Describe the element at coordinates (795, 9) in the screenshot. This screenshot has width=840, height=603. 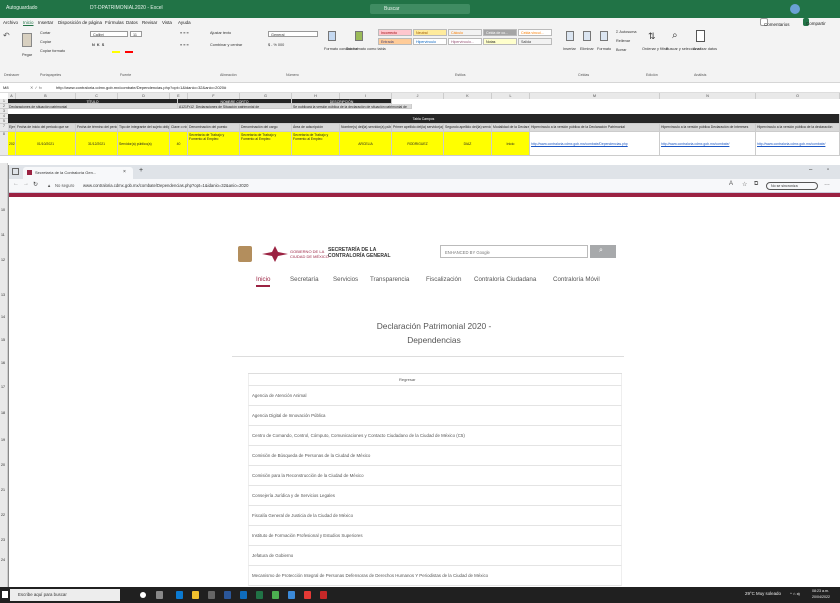
I see `user-avatar` at that location.